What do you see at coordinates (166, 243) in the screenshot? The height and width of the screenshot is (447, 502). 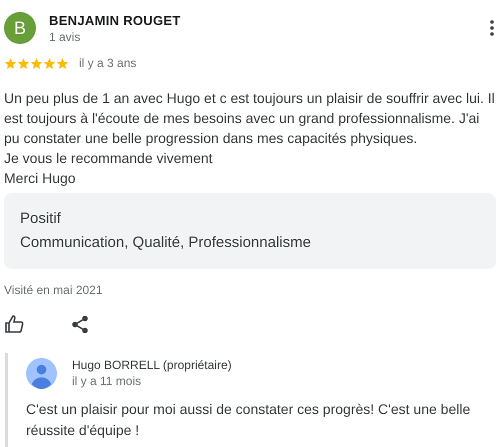 I see `highlights-text: Communication, Qualité, Professionnalisme` at bounding box center [166, 243].